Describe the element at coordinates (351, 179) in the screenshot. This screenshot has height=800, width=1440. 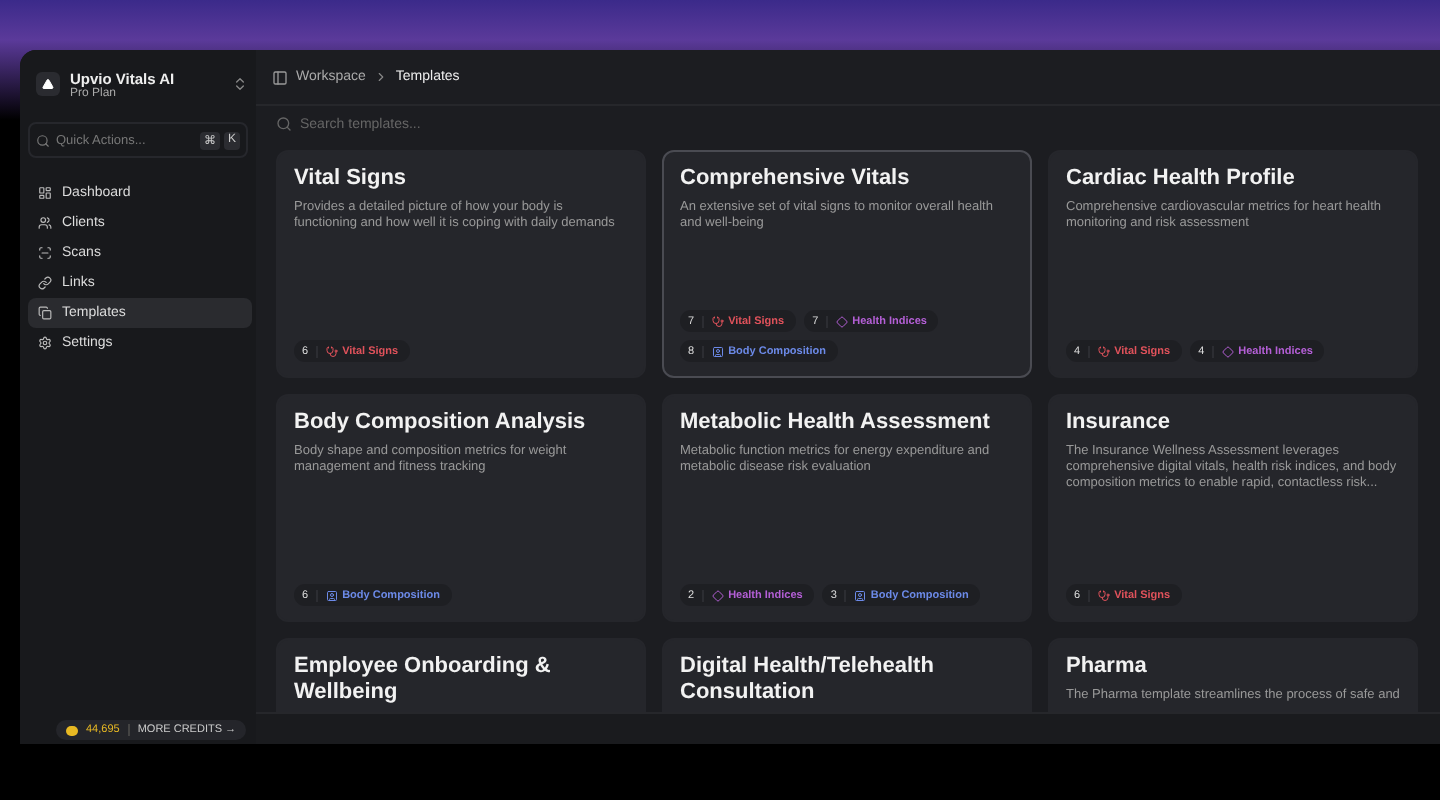
I see `card-title: Vital Signs` at that location.